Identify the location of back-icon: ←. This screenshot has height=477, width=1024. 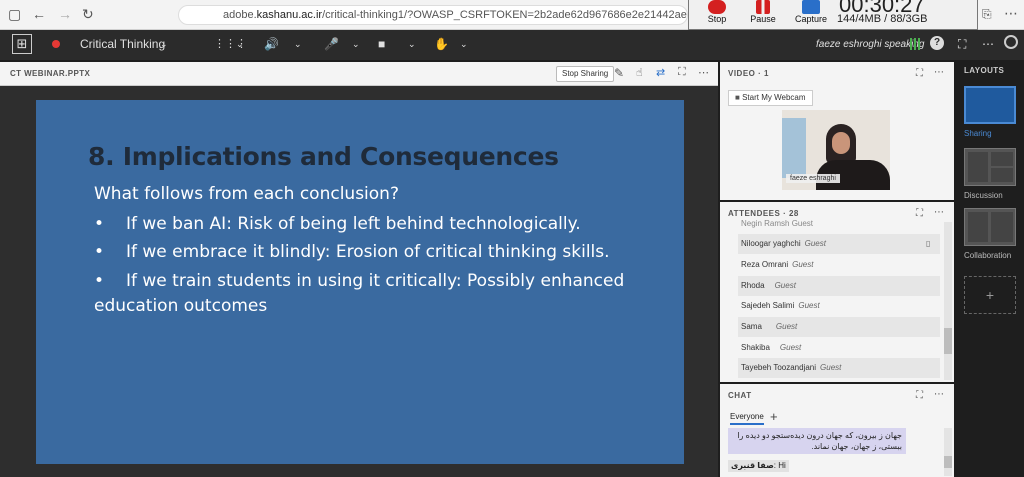
(39, 14).